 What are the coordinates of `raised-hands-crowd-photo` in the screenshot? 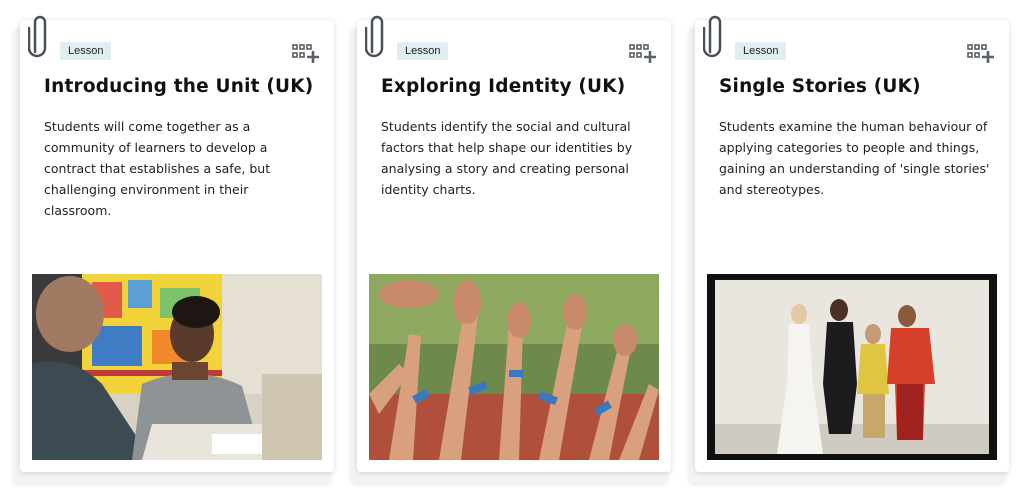 It's located at (514, 367).